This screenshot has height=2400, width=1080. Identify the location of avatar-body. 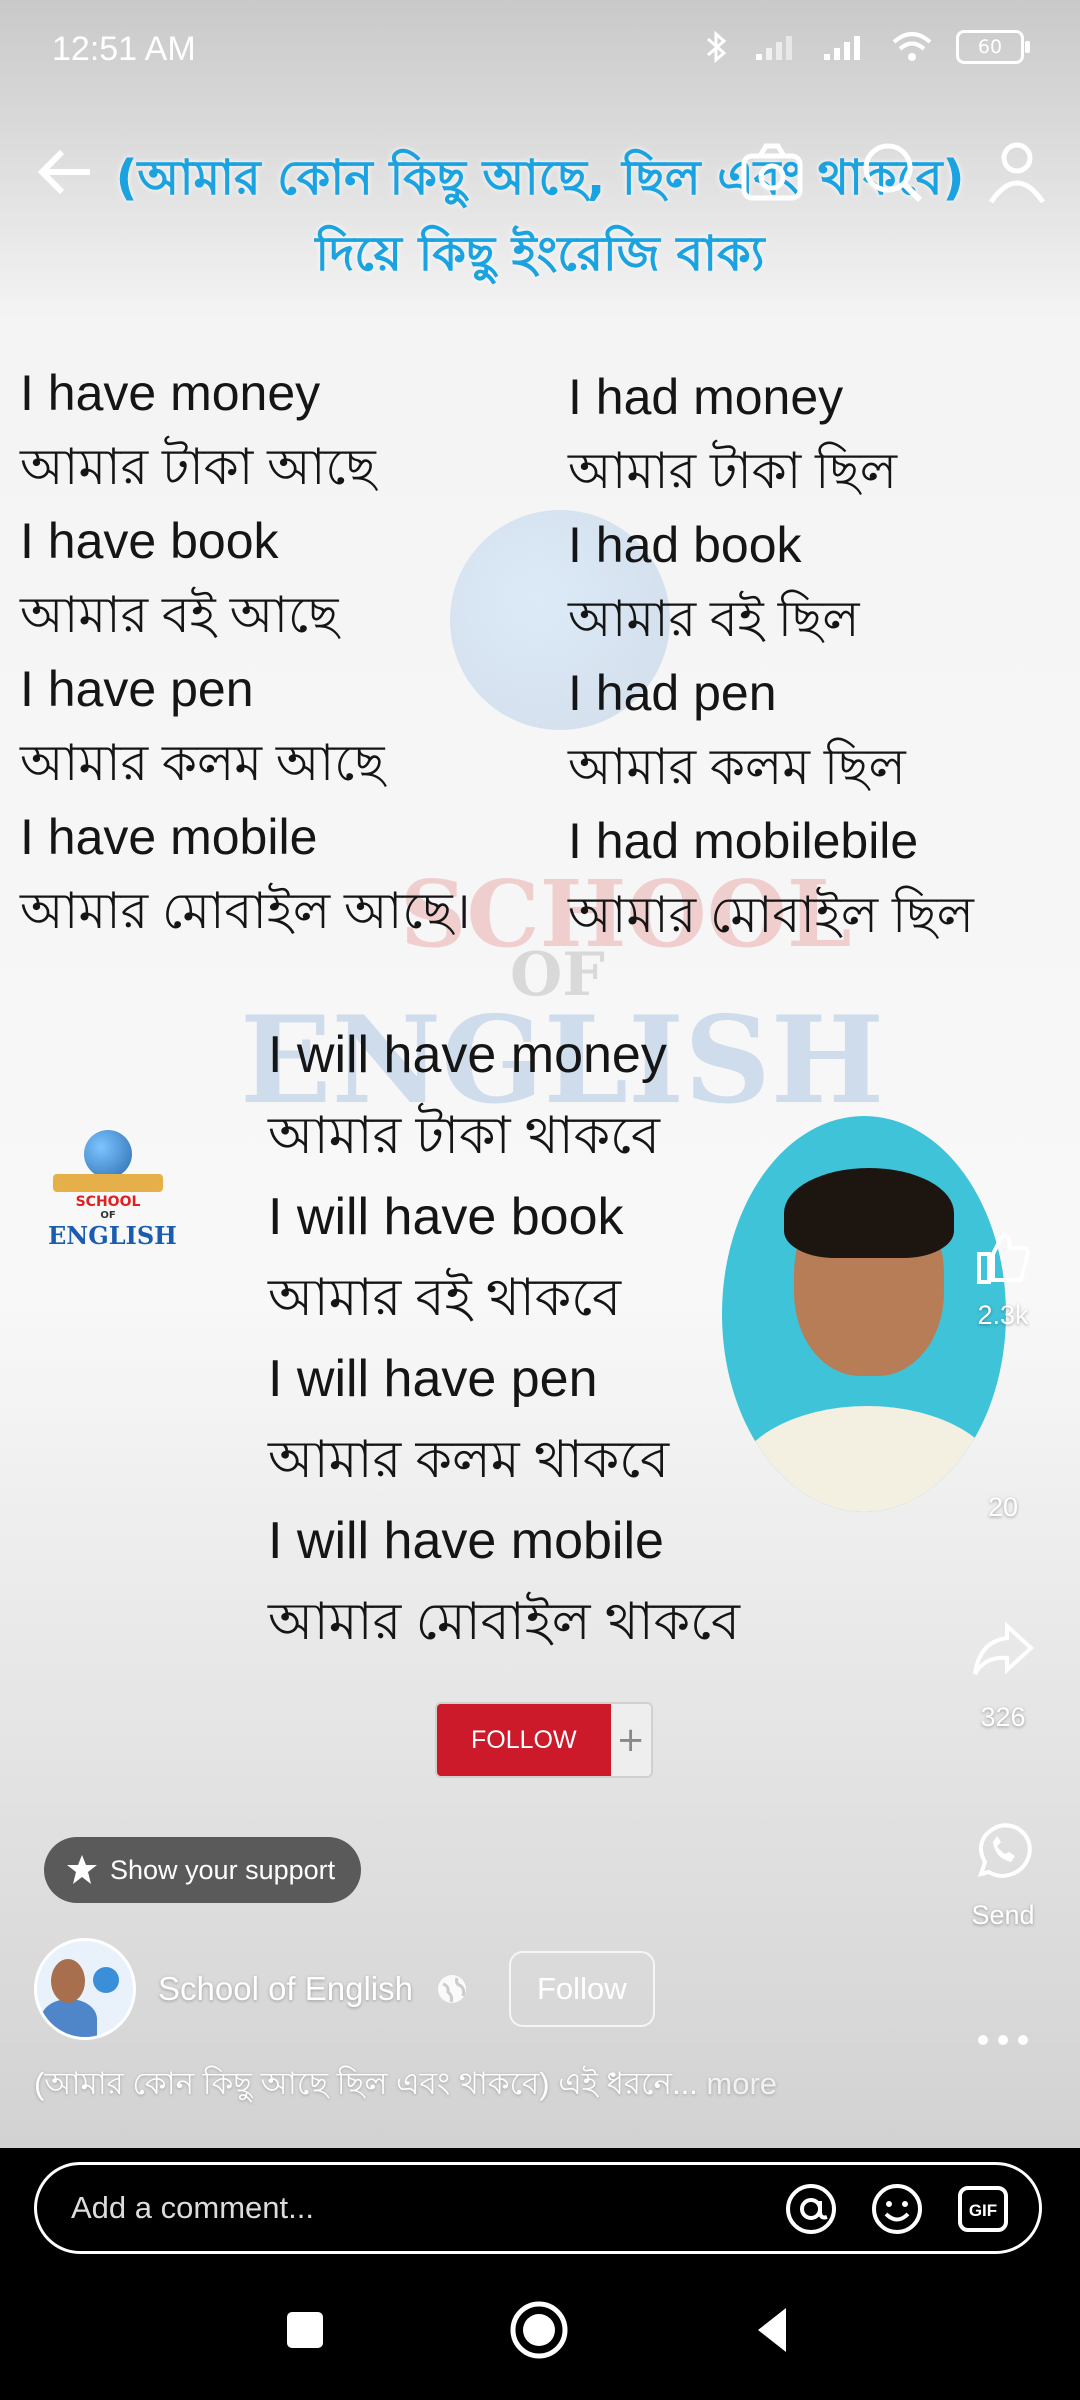
(69, 2018).